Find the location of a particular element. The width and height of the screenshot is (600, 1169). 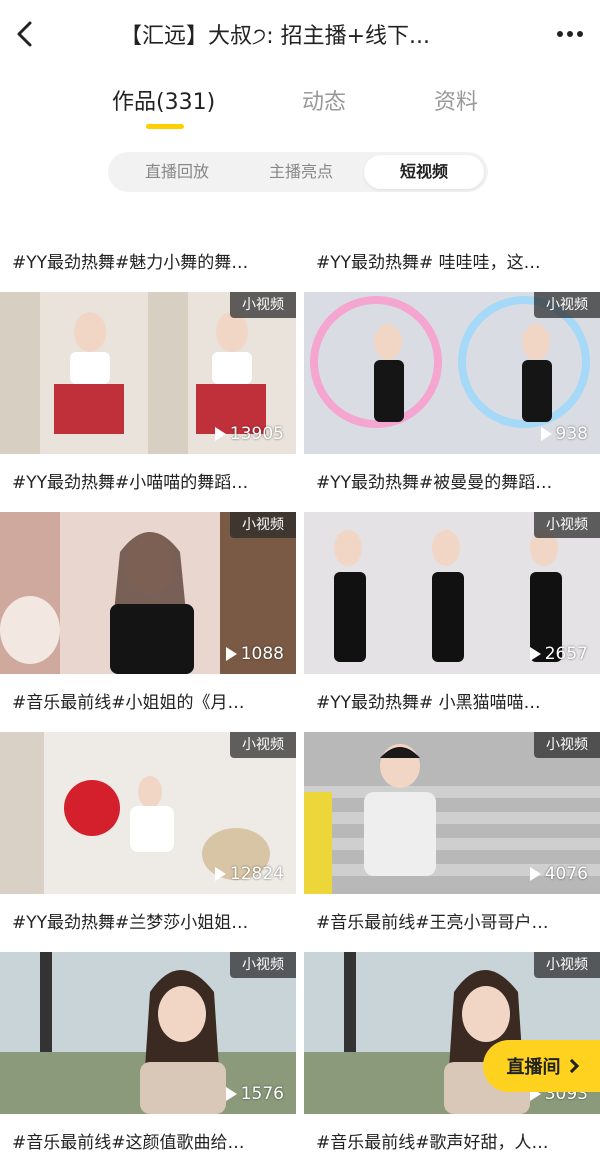

more-button is located at coordinates (570, 34).